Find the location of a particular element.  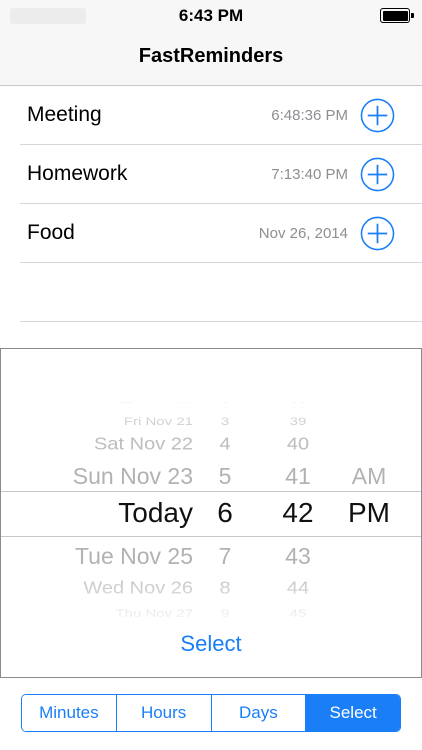

page-title: FastReminders is located at coordinates (211, 56).